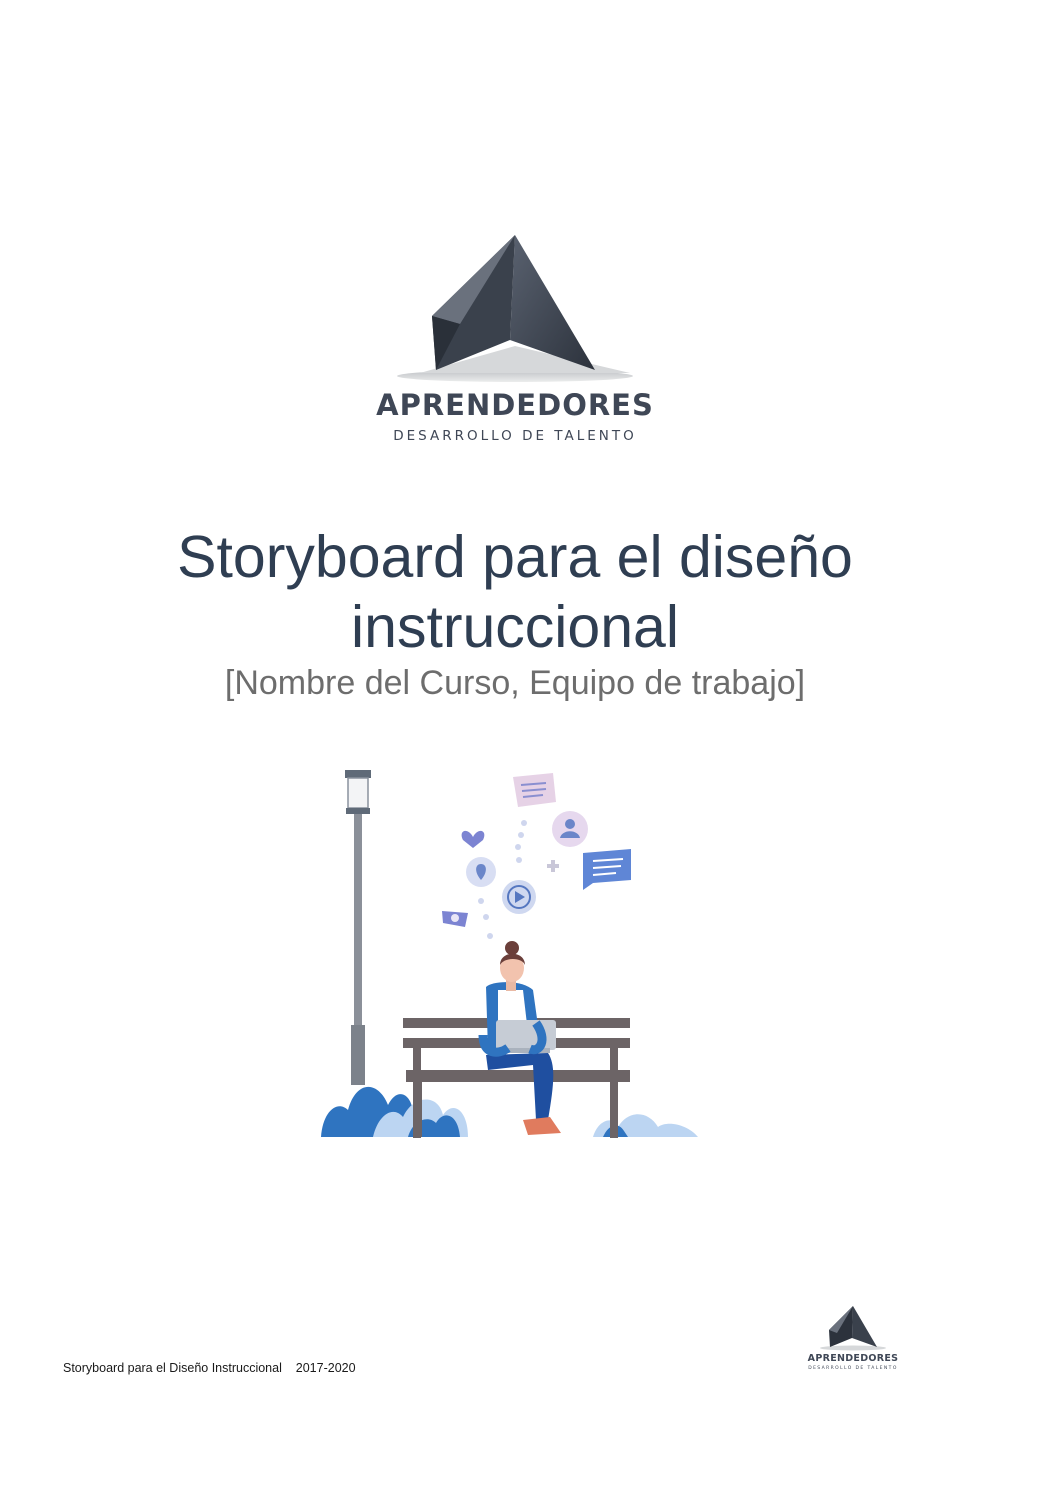  I want to click on brand-tagline: DESARROLLO DE TALENTO, so click(515, 436).